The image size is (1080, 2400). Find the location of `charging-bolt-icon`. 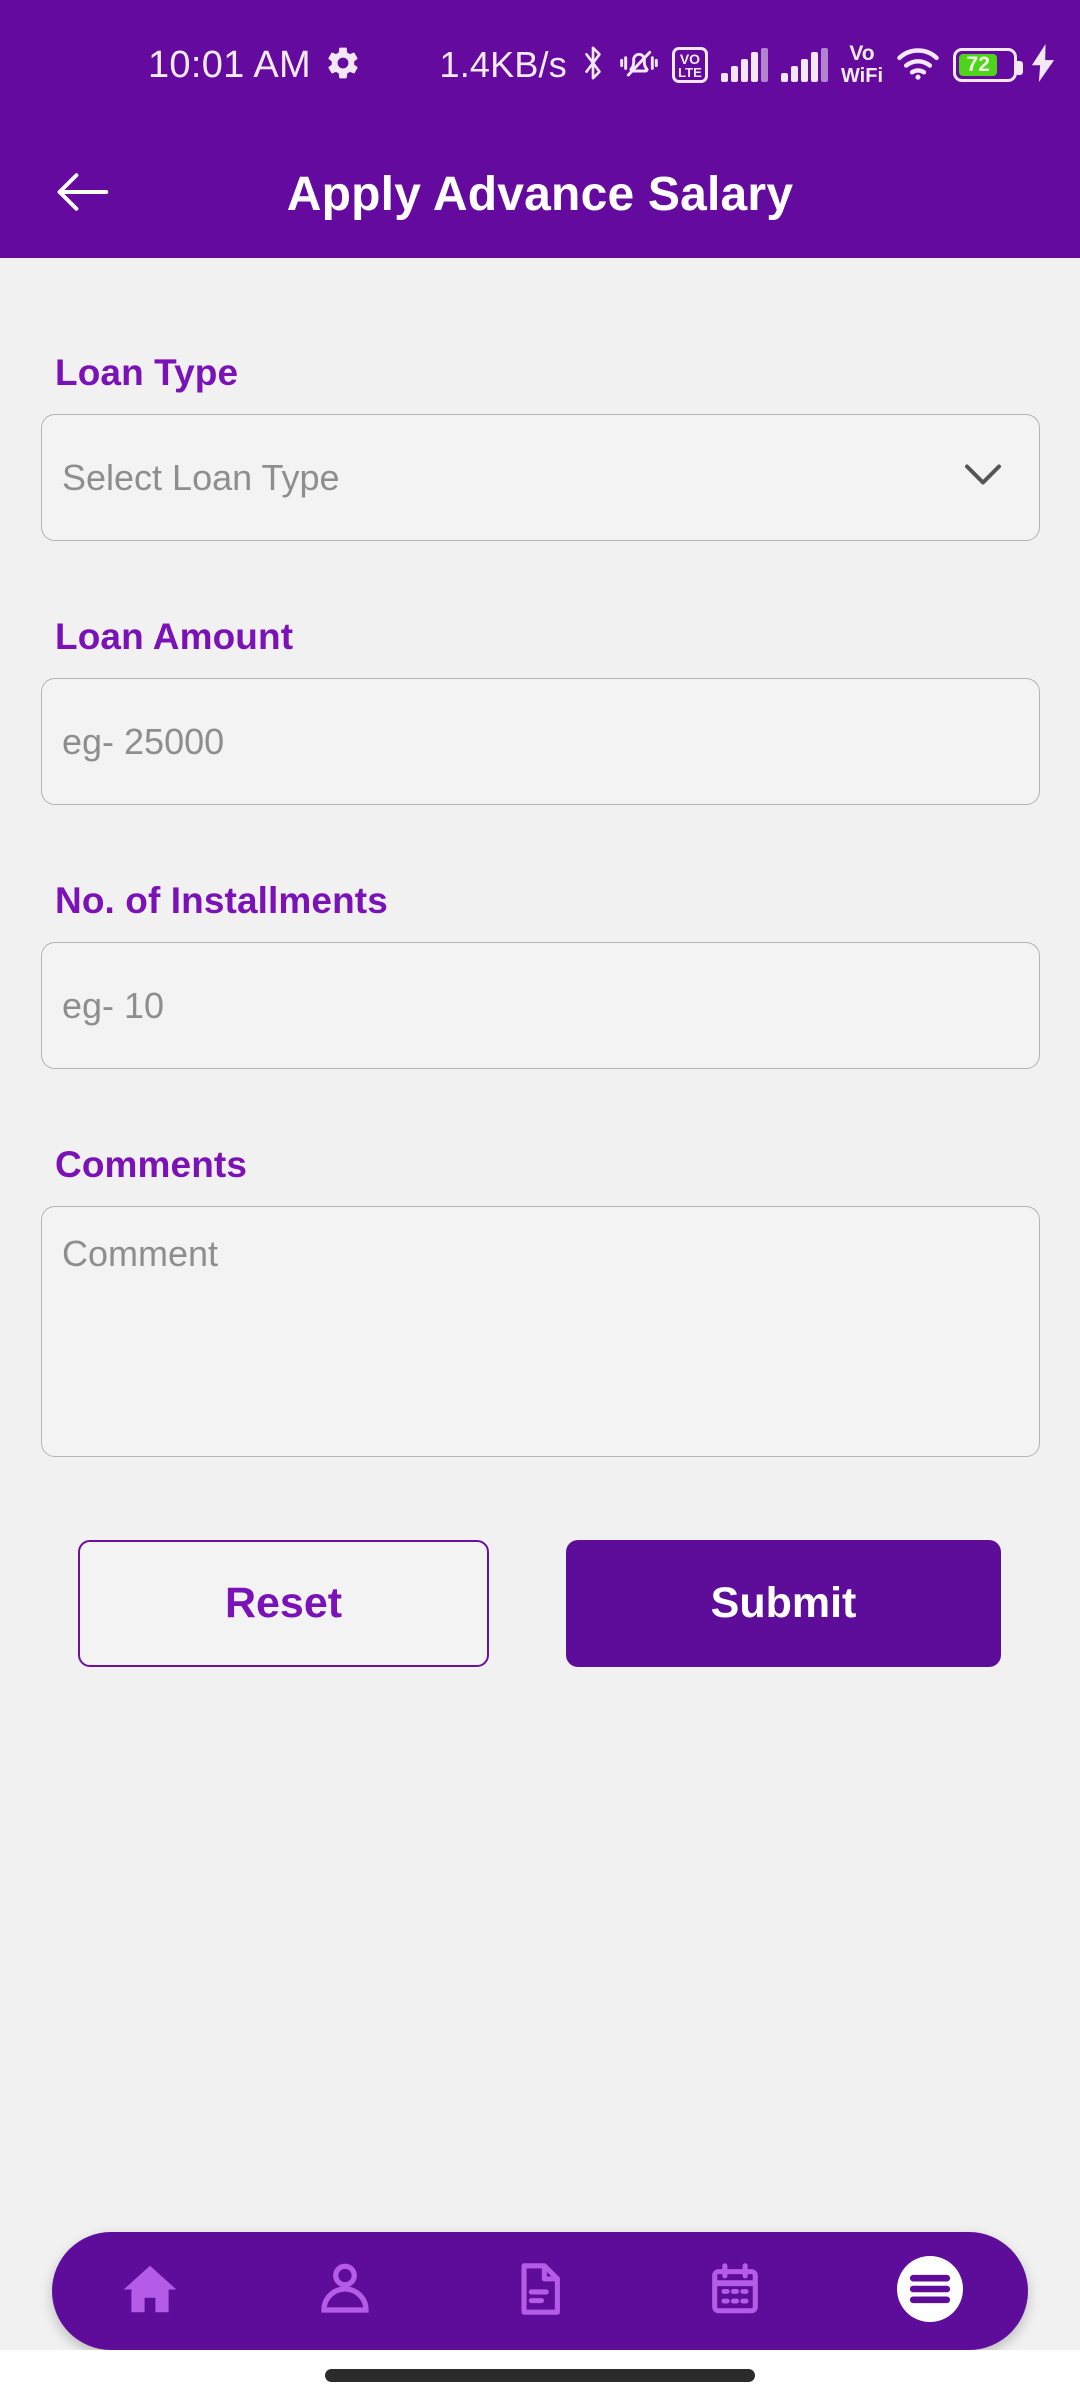

charging-bolt-icon is located at coordinates (1043, 65).